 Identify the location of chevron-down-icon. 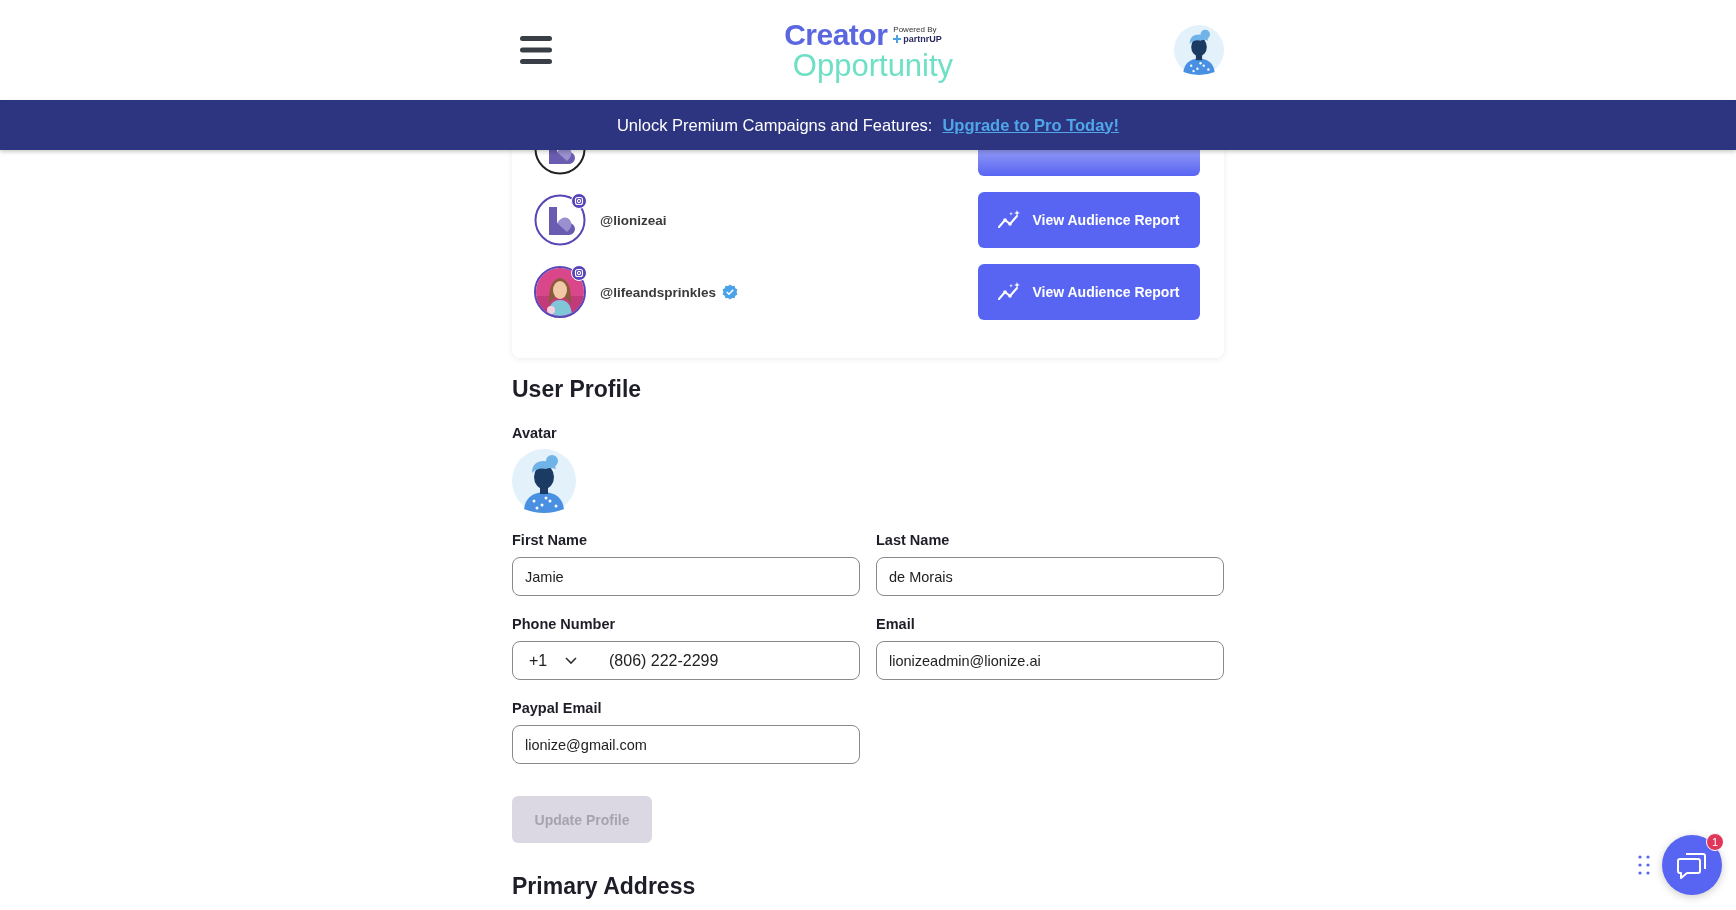
(571, 660).